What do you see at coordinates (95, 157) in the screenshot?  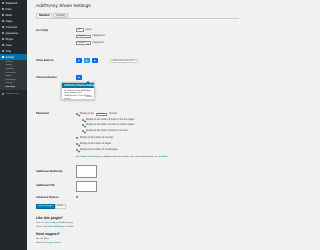 I see `floating-link: Floating` at bounding box center [95, 157].